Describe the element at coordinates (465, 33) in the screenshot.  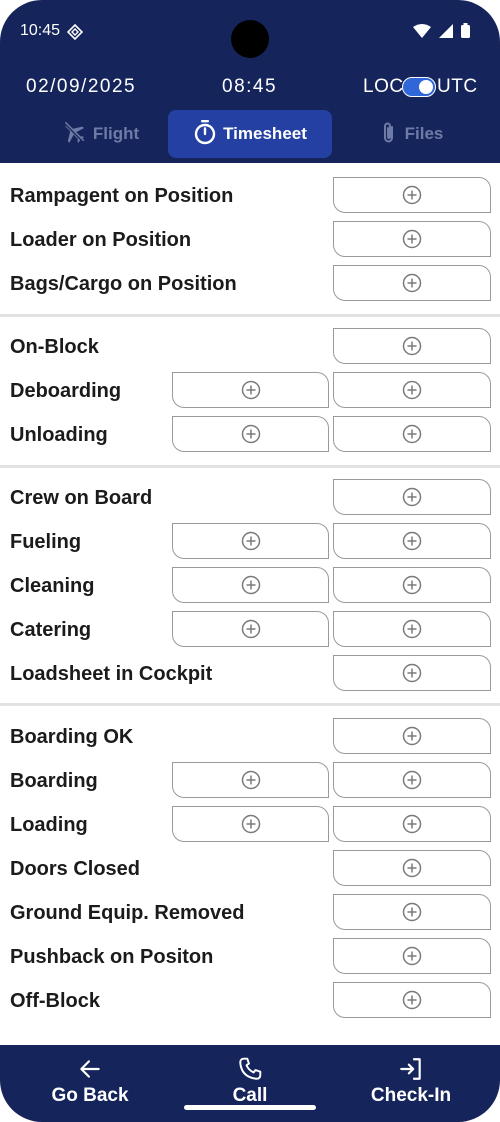
I see `battery-icon` at that location.